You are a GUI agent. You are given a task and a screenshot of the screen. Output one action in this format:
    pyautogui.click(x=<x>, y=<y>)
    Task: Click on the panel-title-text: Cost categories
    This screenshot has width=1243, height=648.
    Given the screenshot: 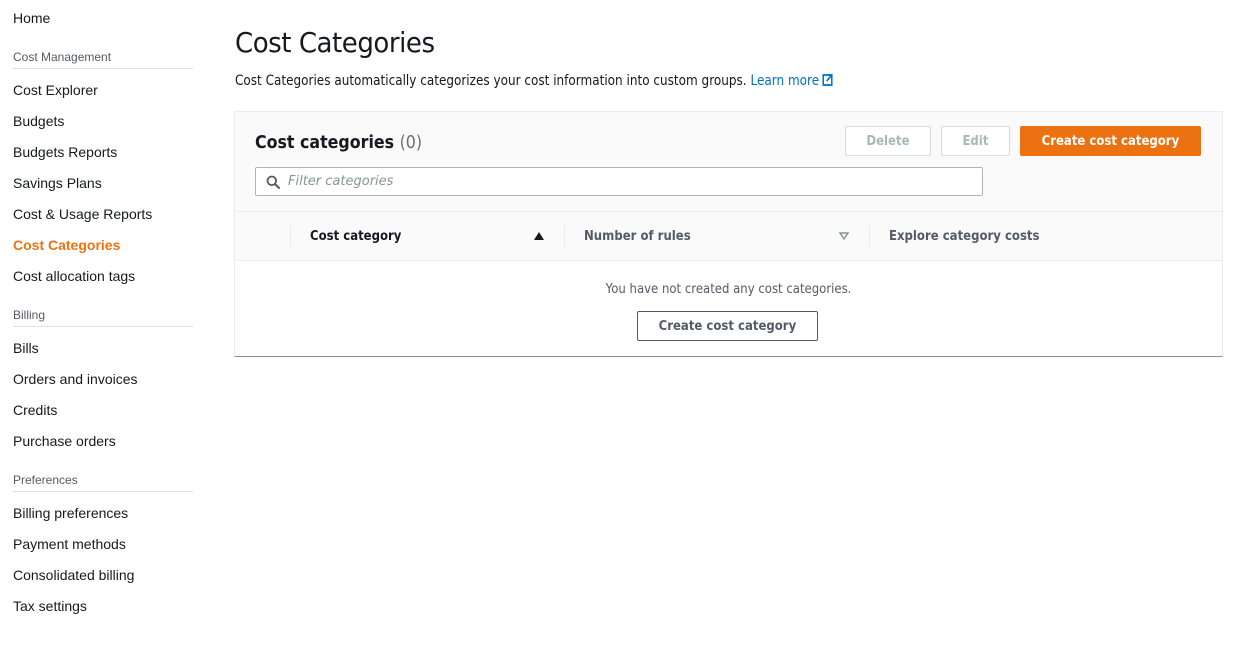 What is the action you would take?
    pyautogui.click(x=325, y=142)
    